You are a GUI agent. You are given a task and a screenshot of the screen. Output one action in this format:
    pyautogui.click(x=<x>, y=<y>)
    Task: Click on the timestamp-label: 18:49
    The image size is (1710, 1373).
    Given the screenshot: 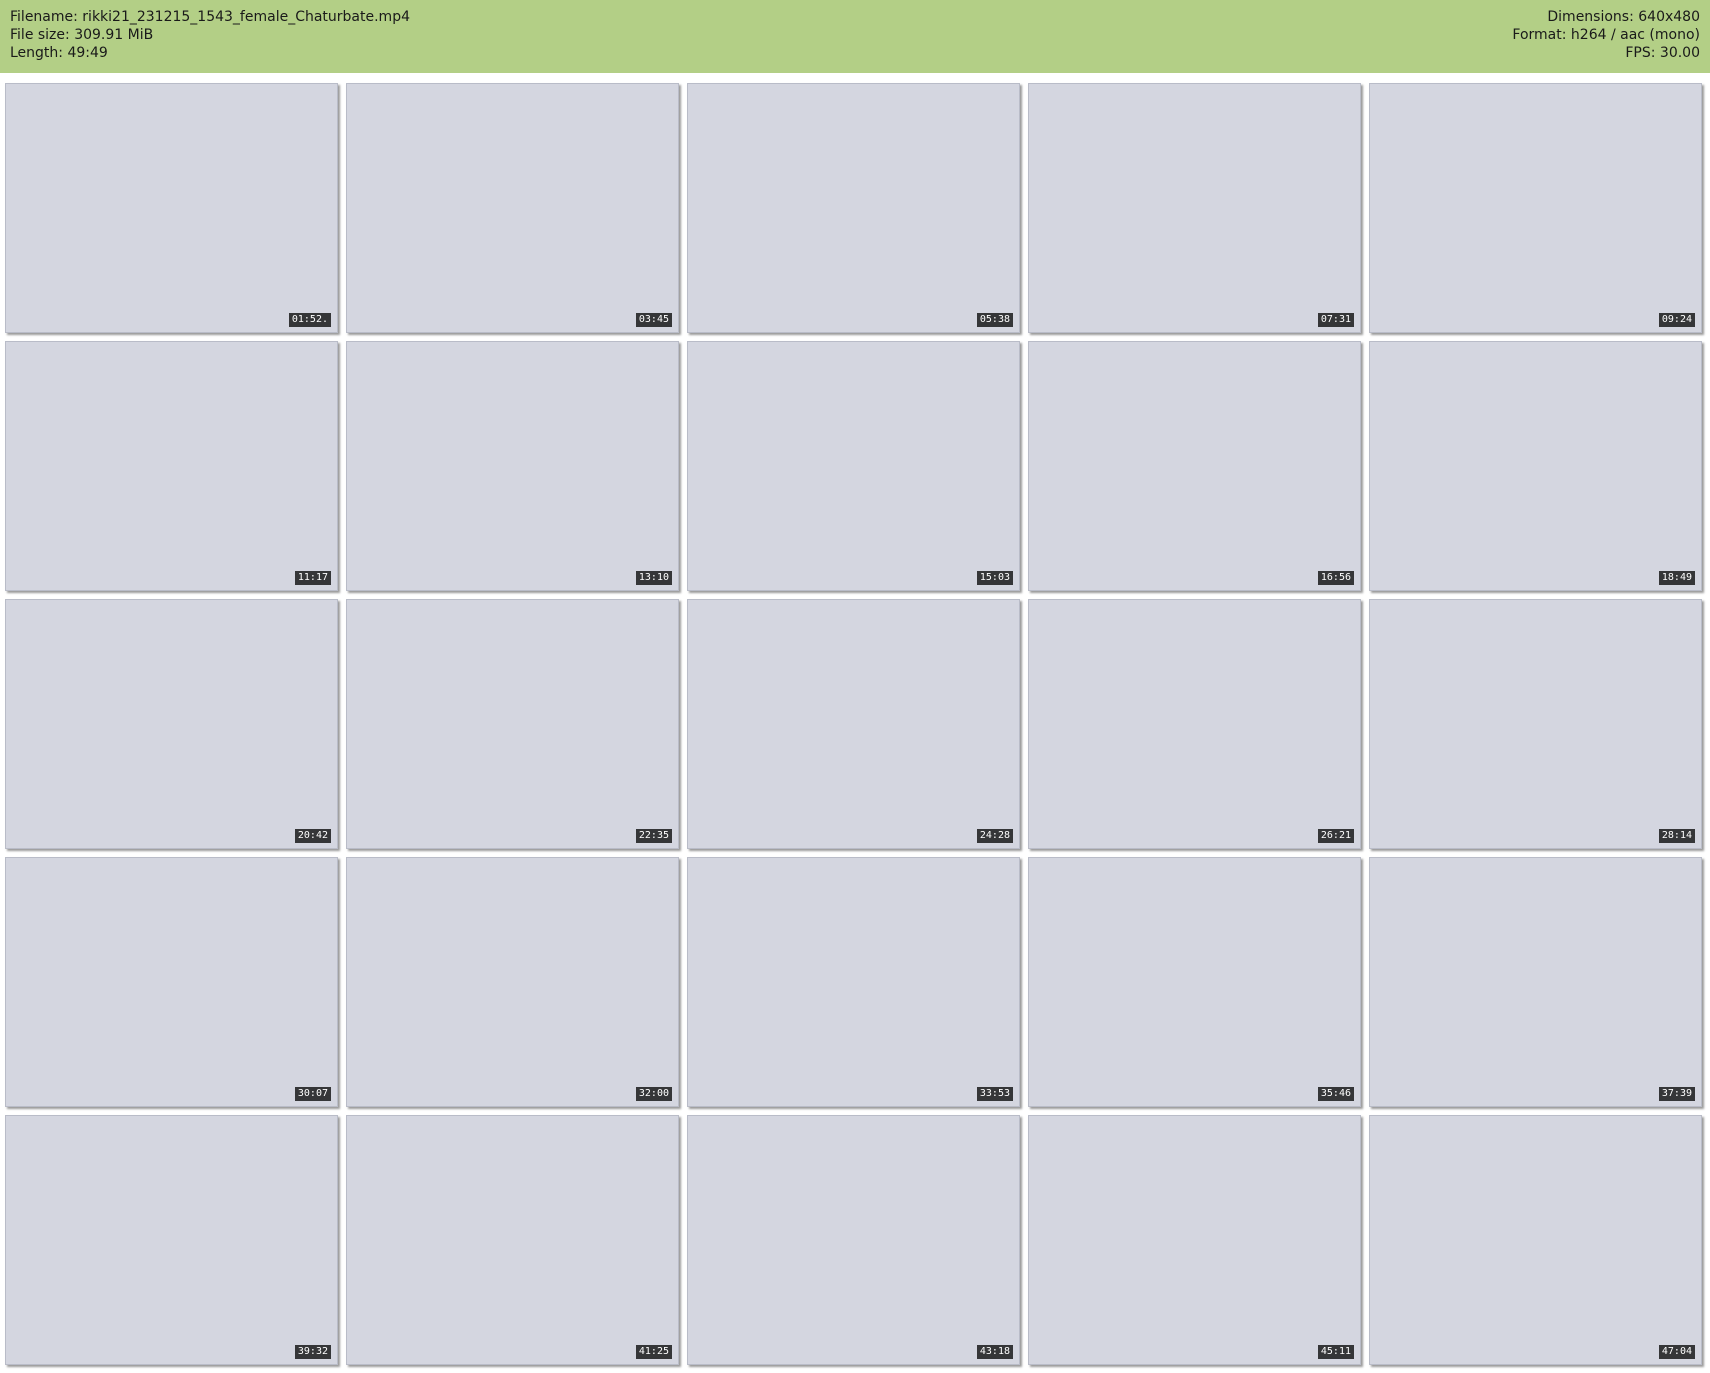 What is the action you would take?
    pyautogui.click(x=1676, y=578)
    